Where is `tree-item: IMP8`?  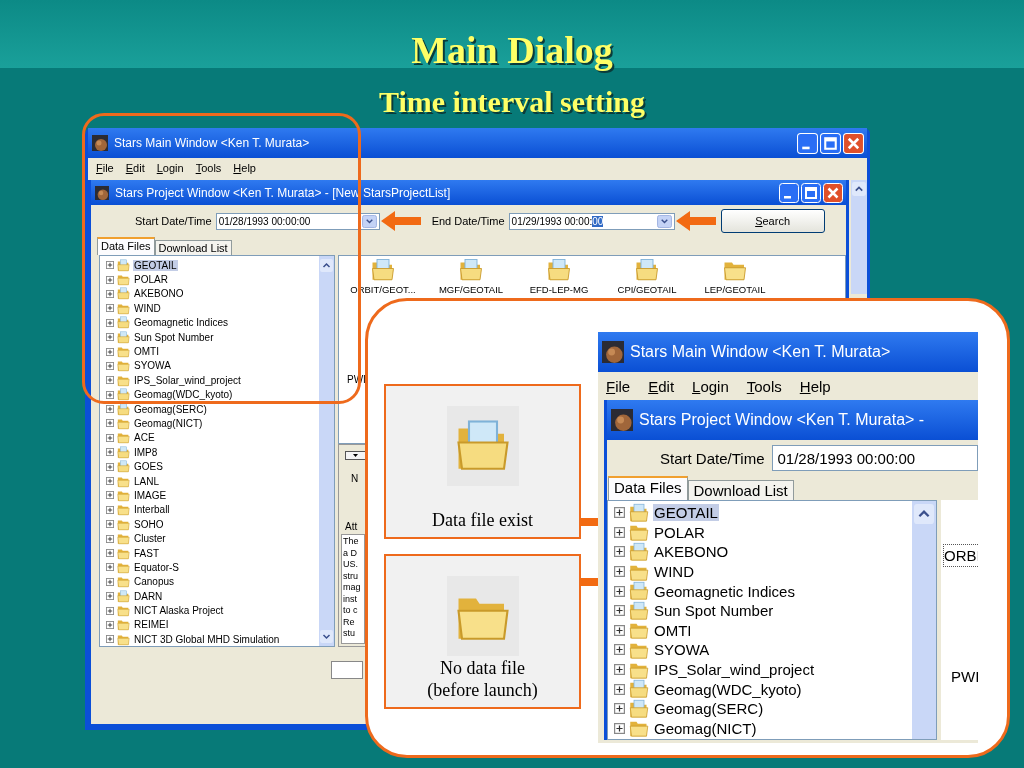
tree-item: IMP8 is located at coordinates (146, 452).